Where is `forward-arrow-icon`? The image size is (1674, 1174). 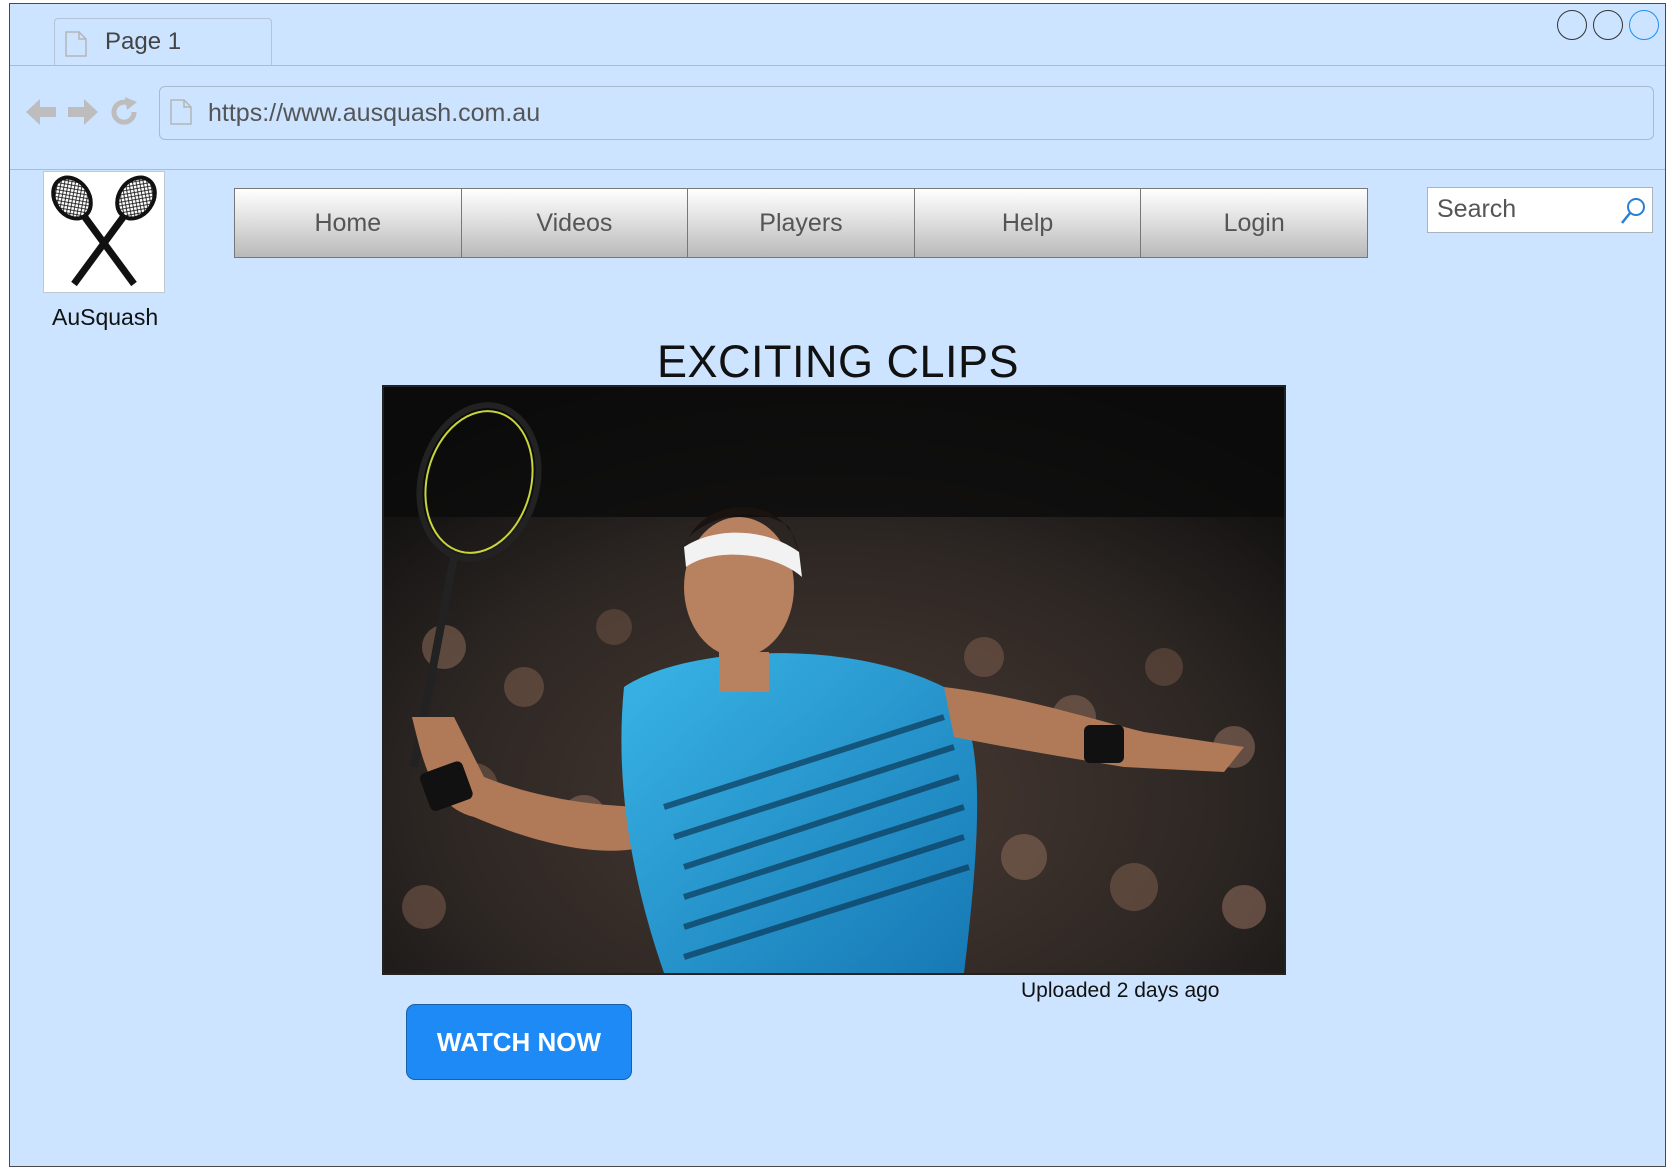
forward-arrow-icon is located at coordinates (83, 114).